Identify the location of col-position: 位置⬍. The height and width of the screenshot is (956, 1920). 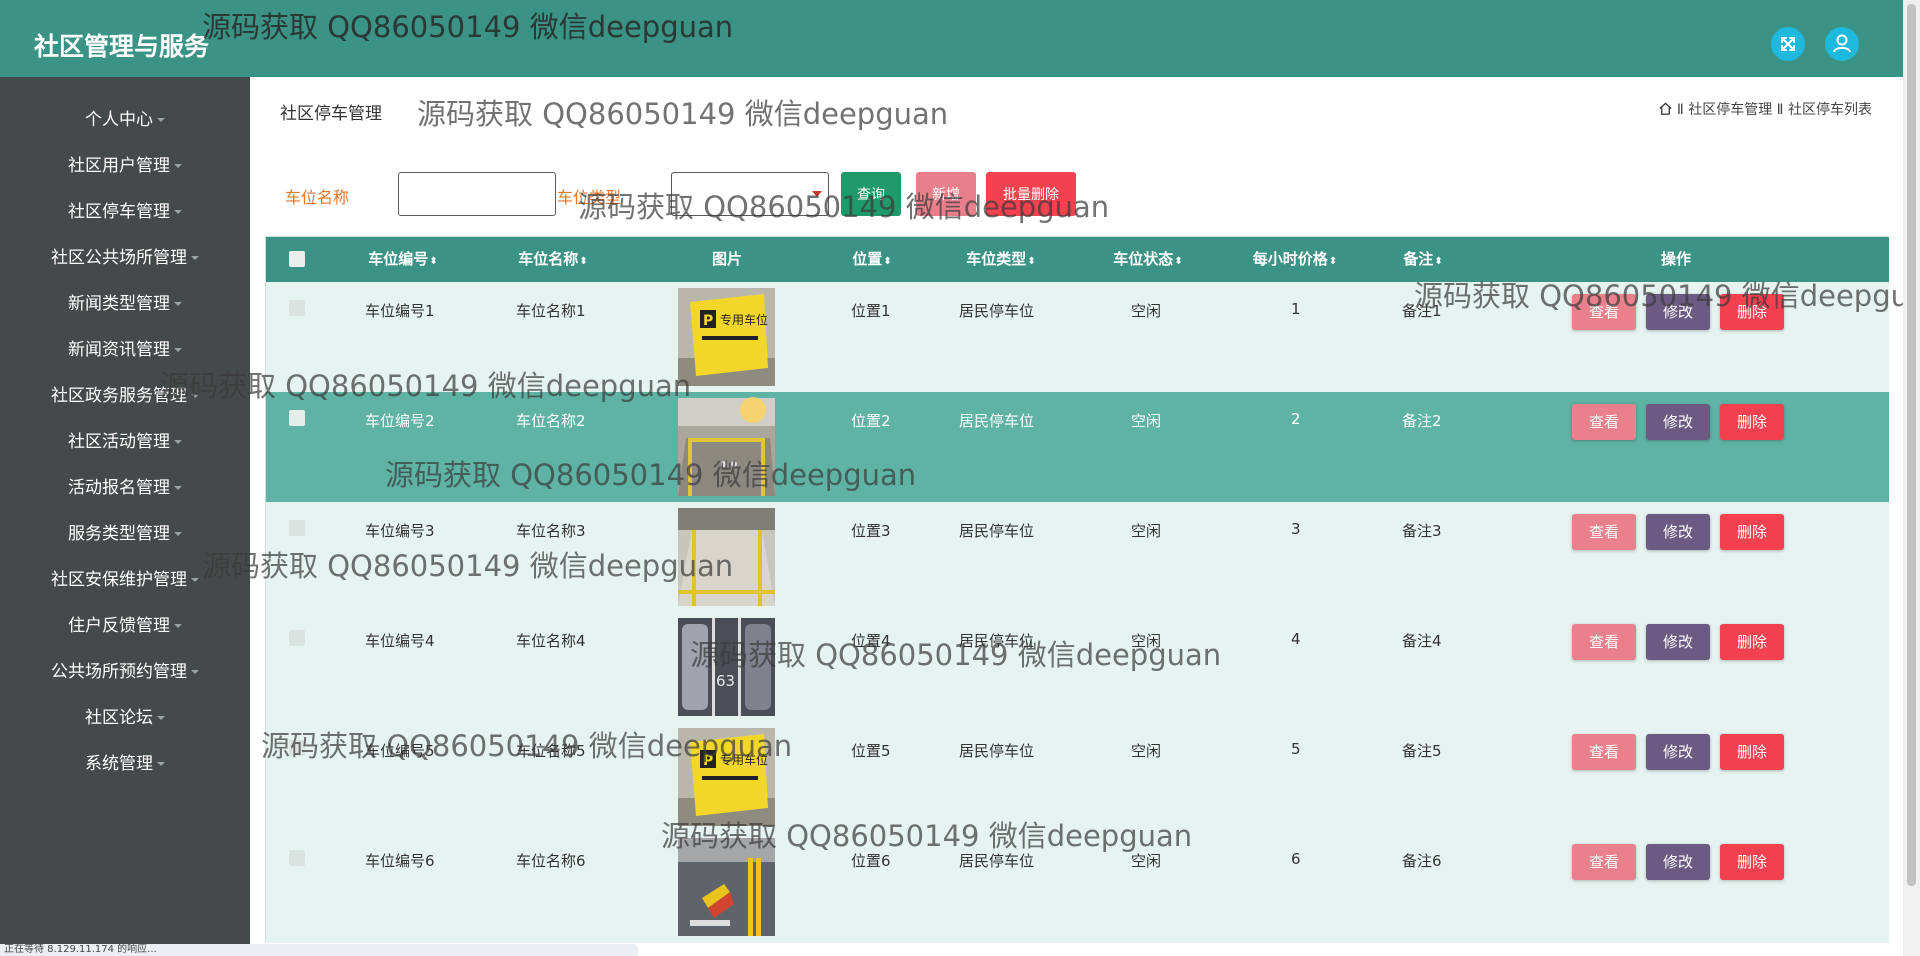
(871, 259).